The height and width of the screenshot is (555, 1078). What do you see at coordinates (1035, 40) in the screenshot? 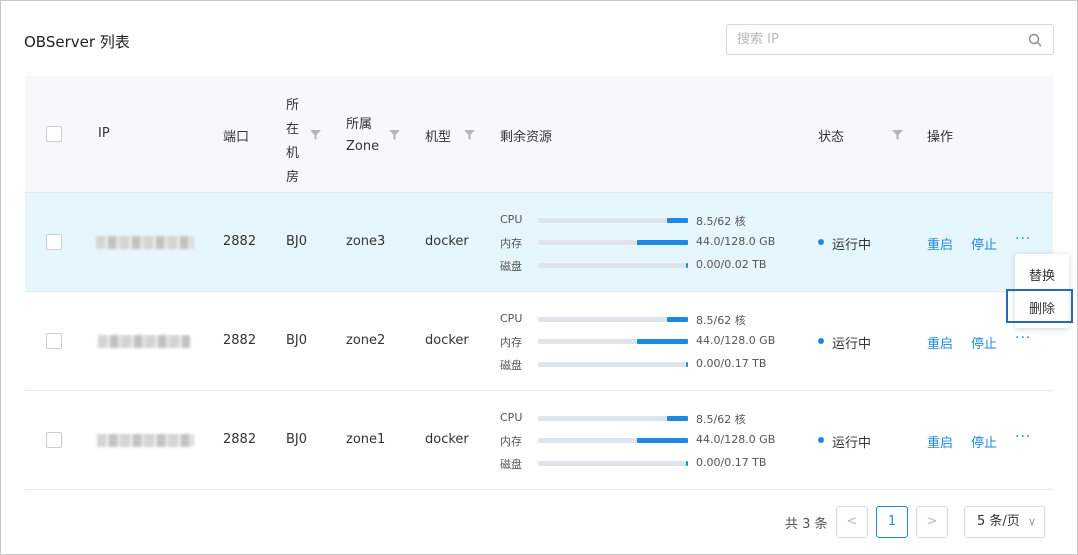
I see `search-icon` at bounding box center [1035, 40].